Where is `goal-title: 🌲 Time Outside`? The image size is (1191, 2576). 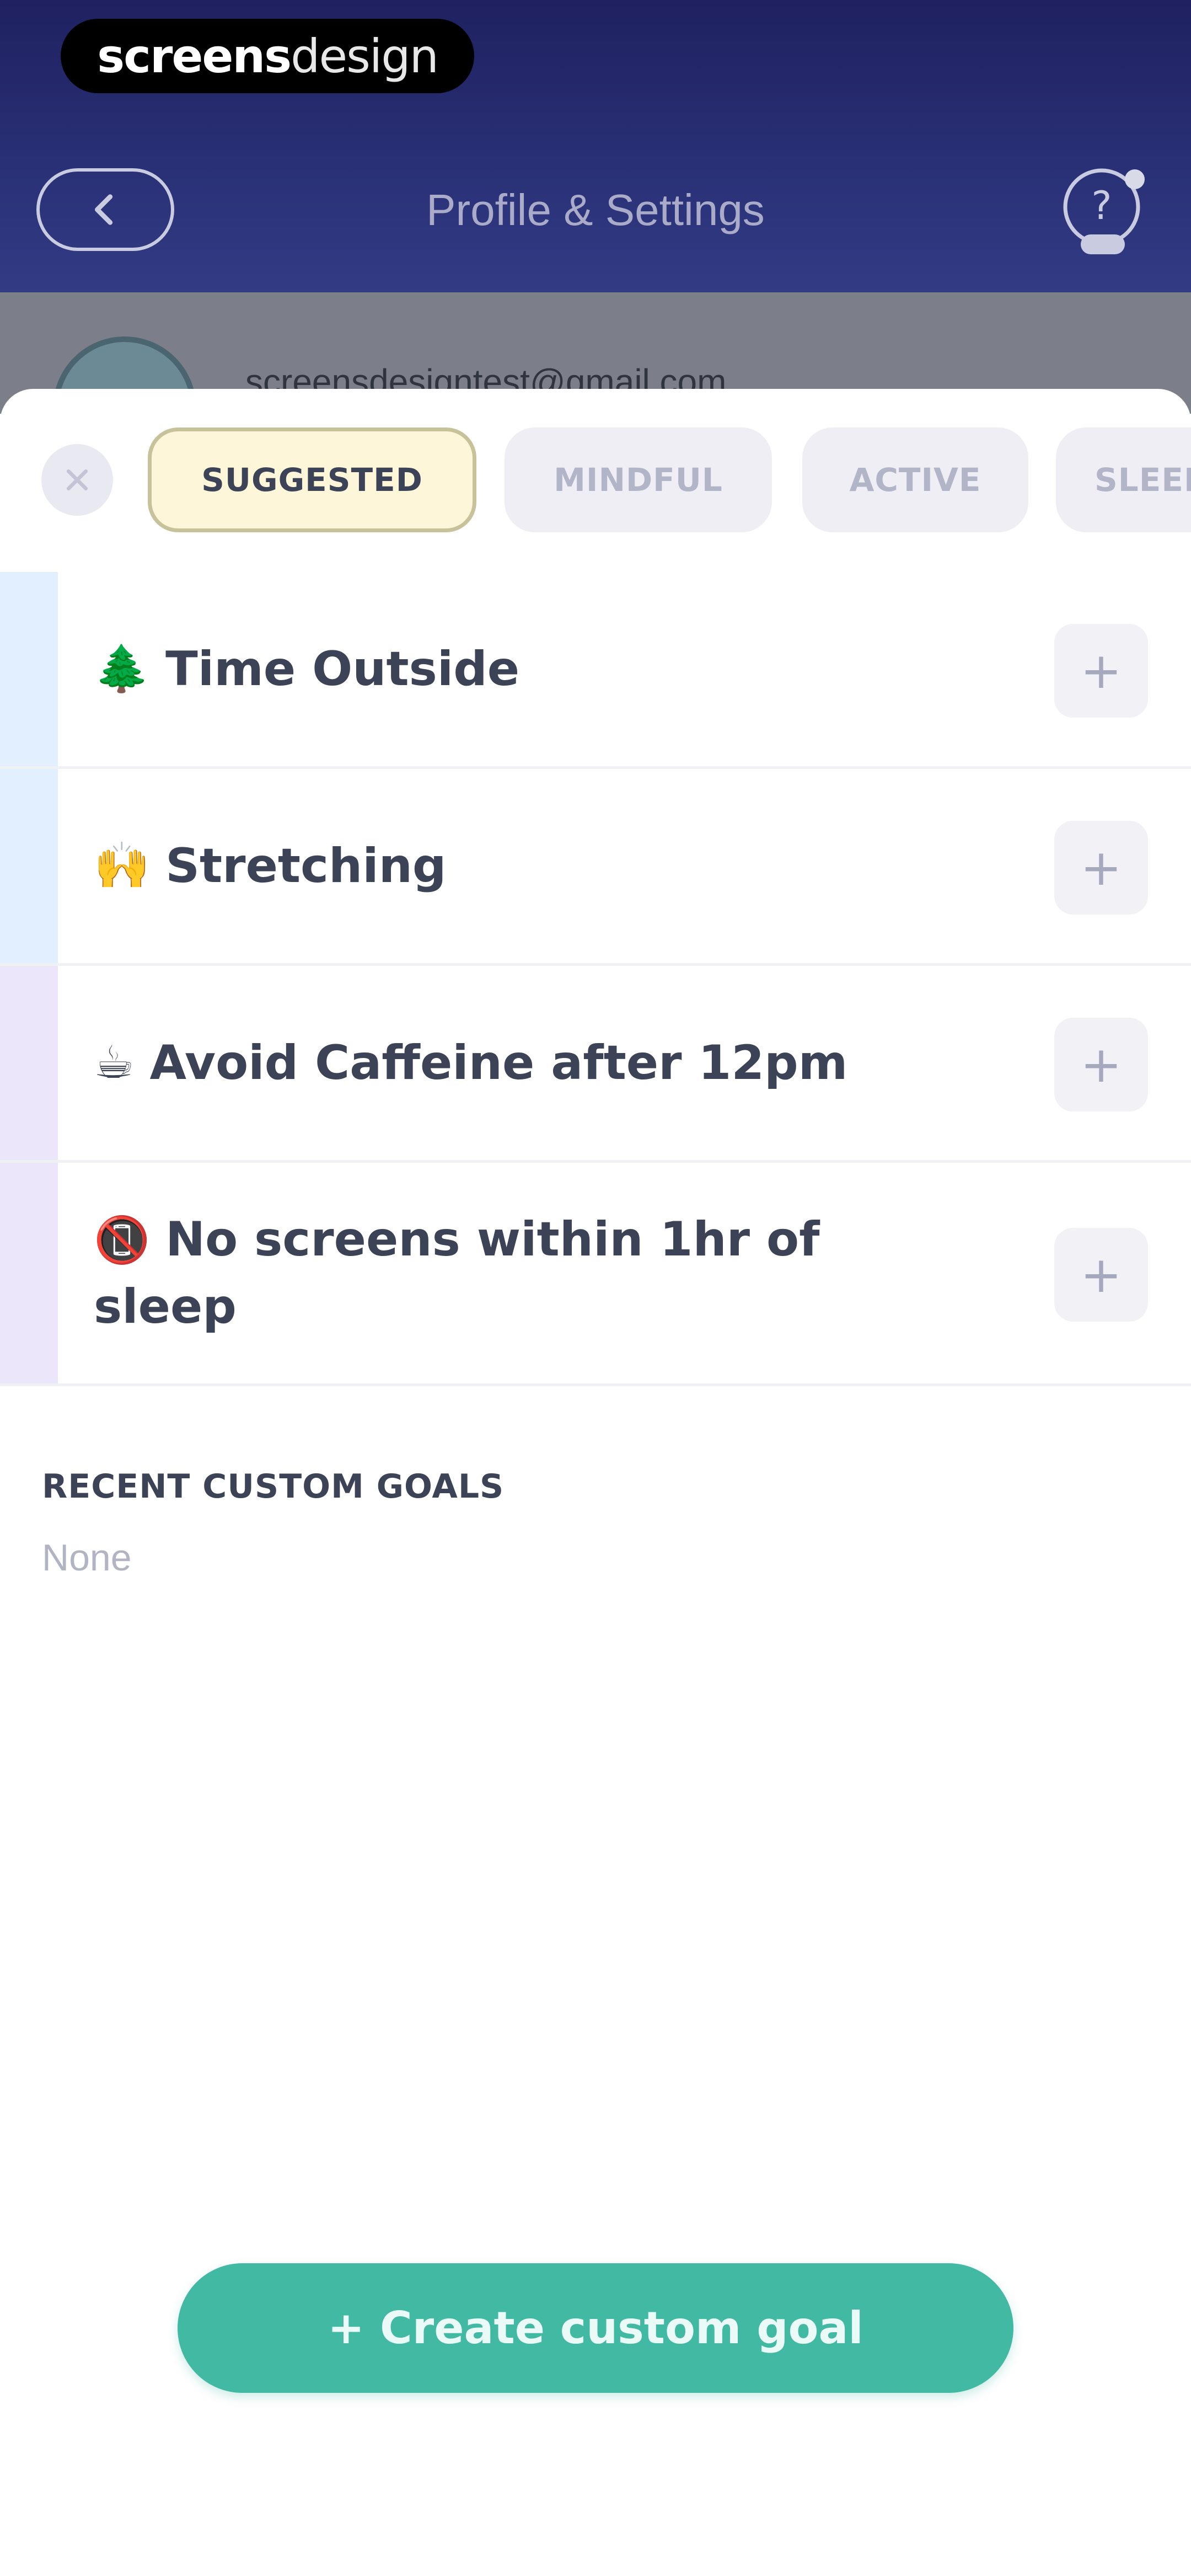 goal-title: 🌲 Time Outside is located at coordinates (488, 669).